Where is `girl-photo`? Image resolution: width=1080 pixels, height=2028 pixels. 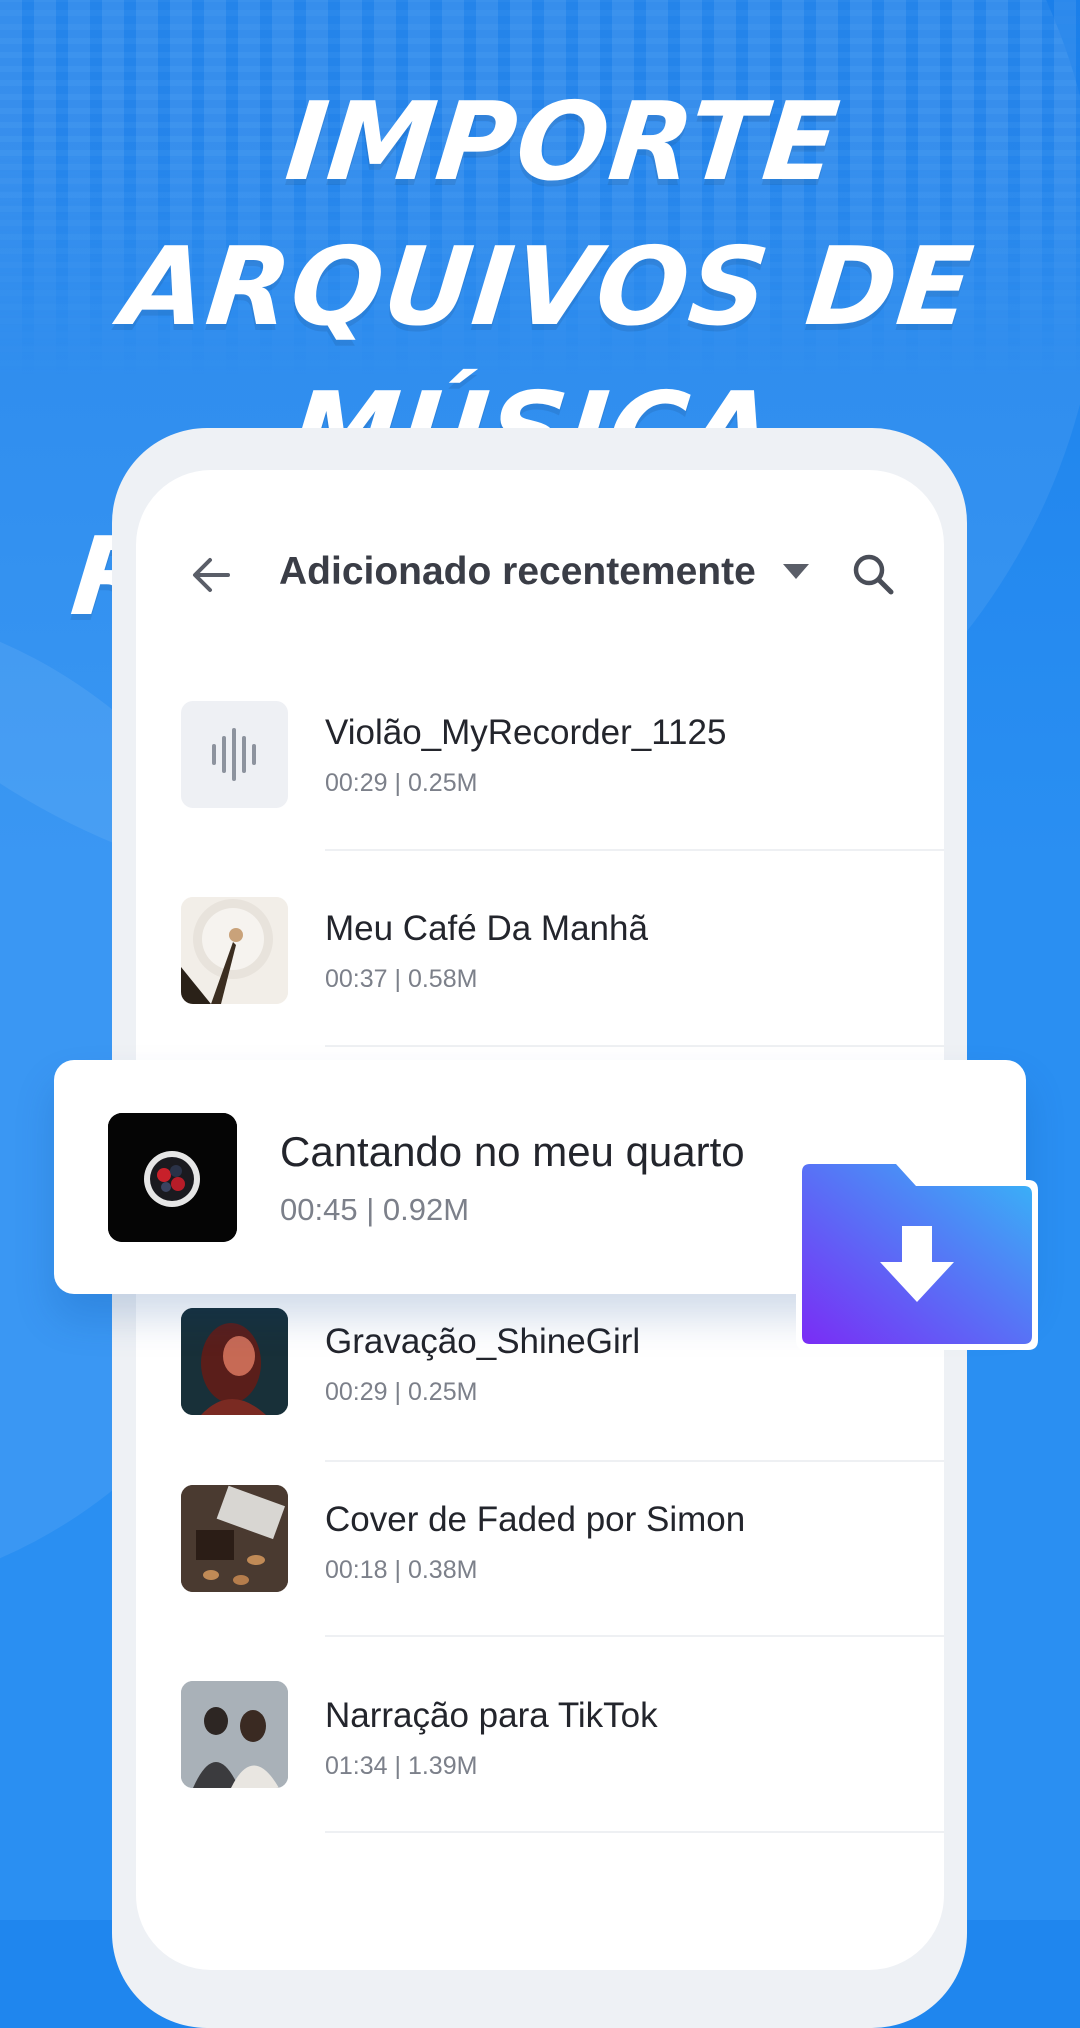
girl-photo is located at coordinates (234, 1361).